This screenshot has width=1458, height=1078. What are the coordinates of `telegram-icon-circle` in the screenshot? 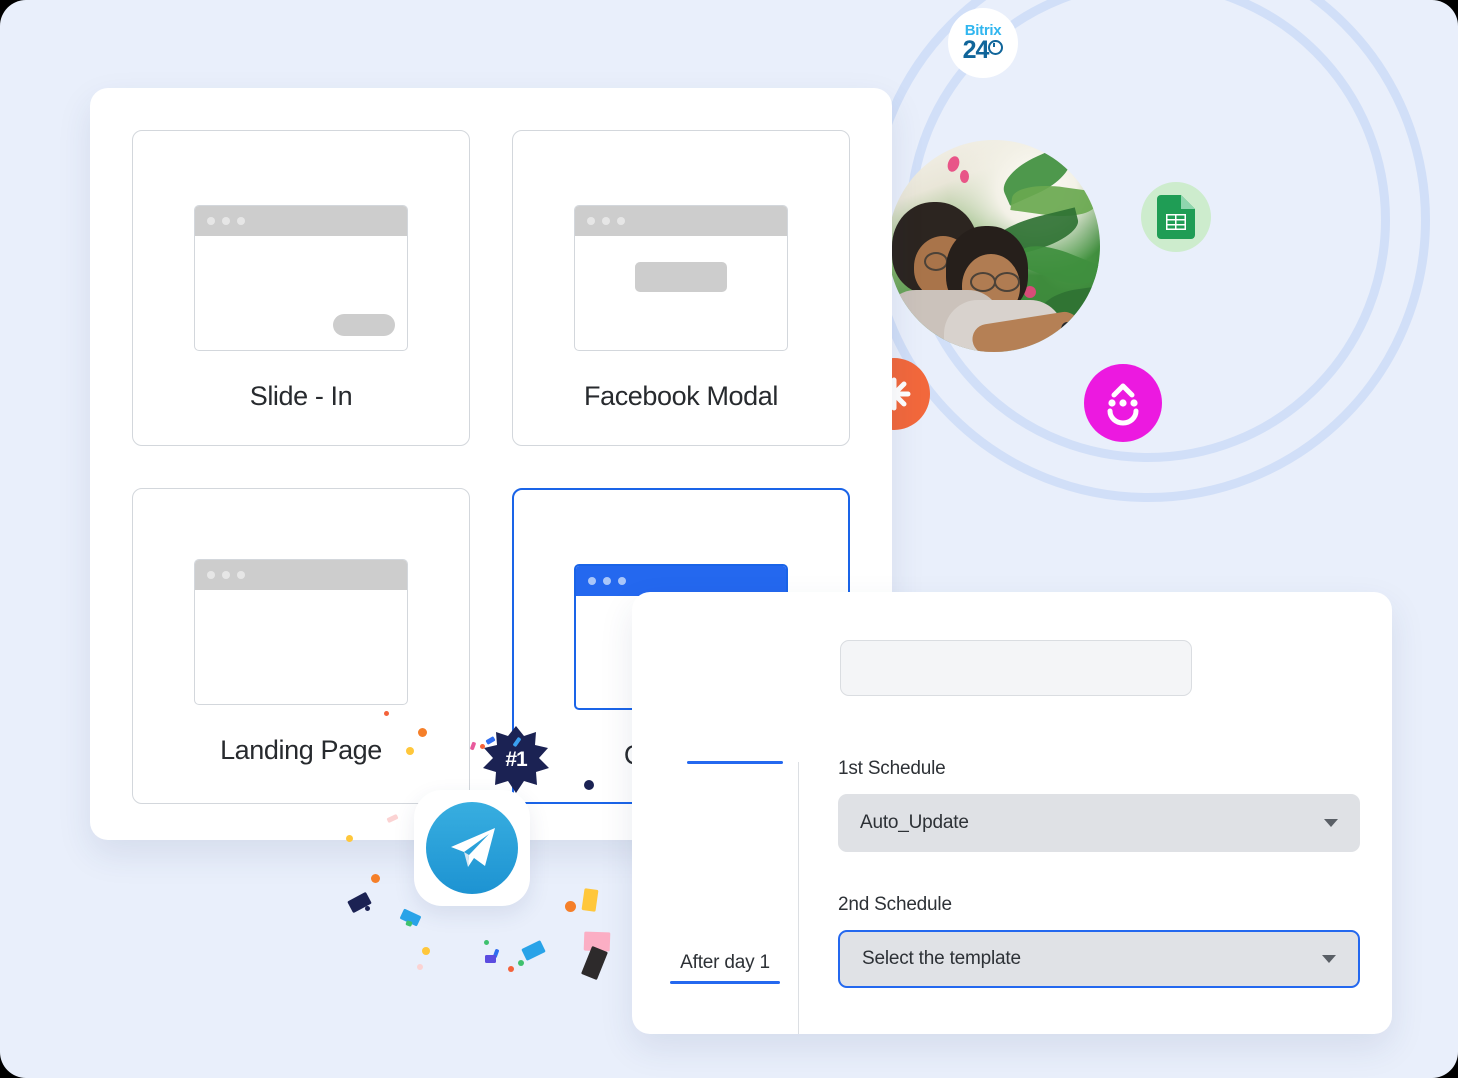 It's located at (472, 848).